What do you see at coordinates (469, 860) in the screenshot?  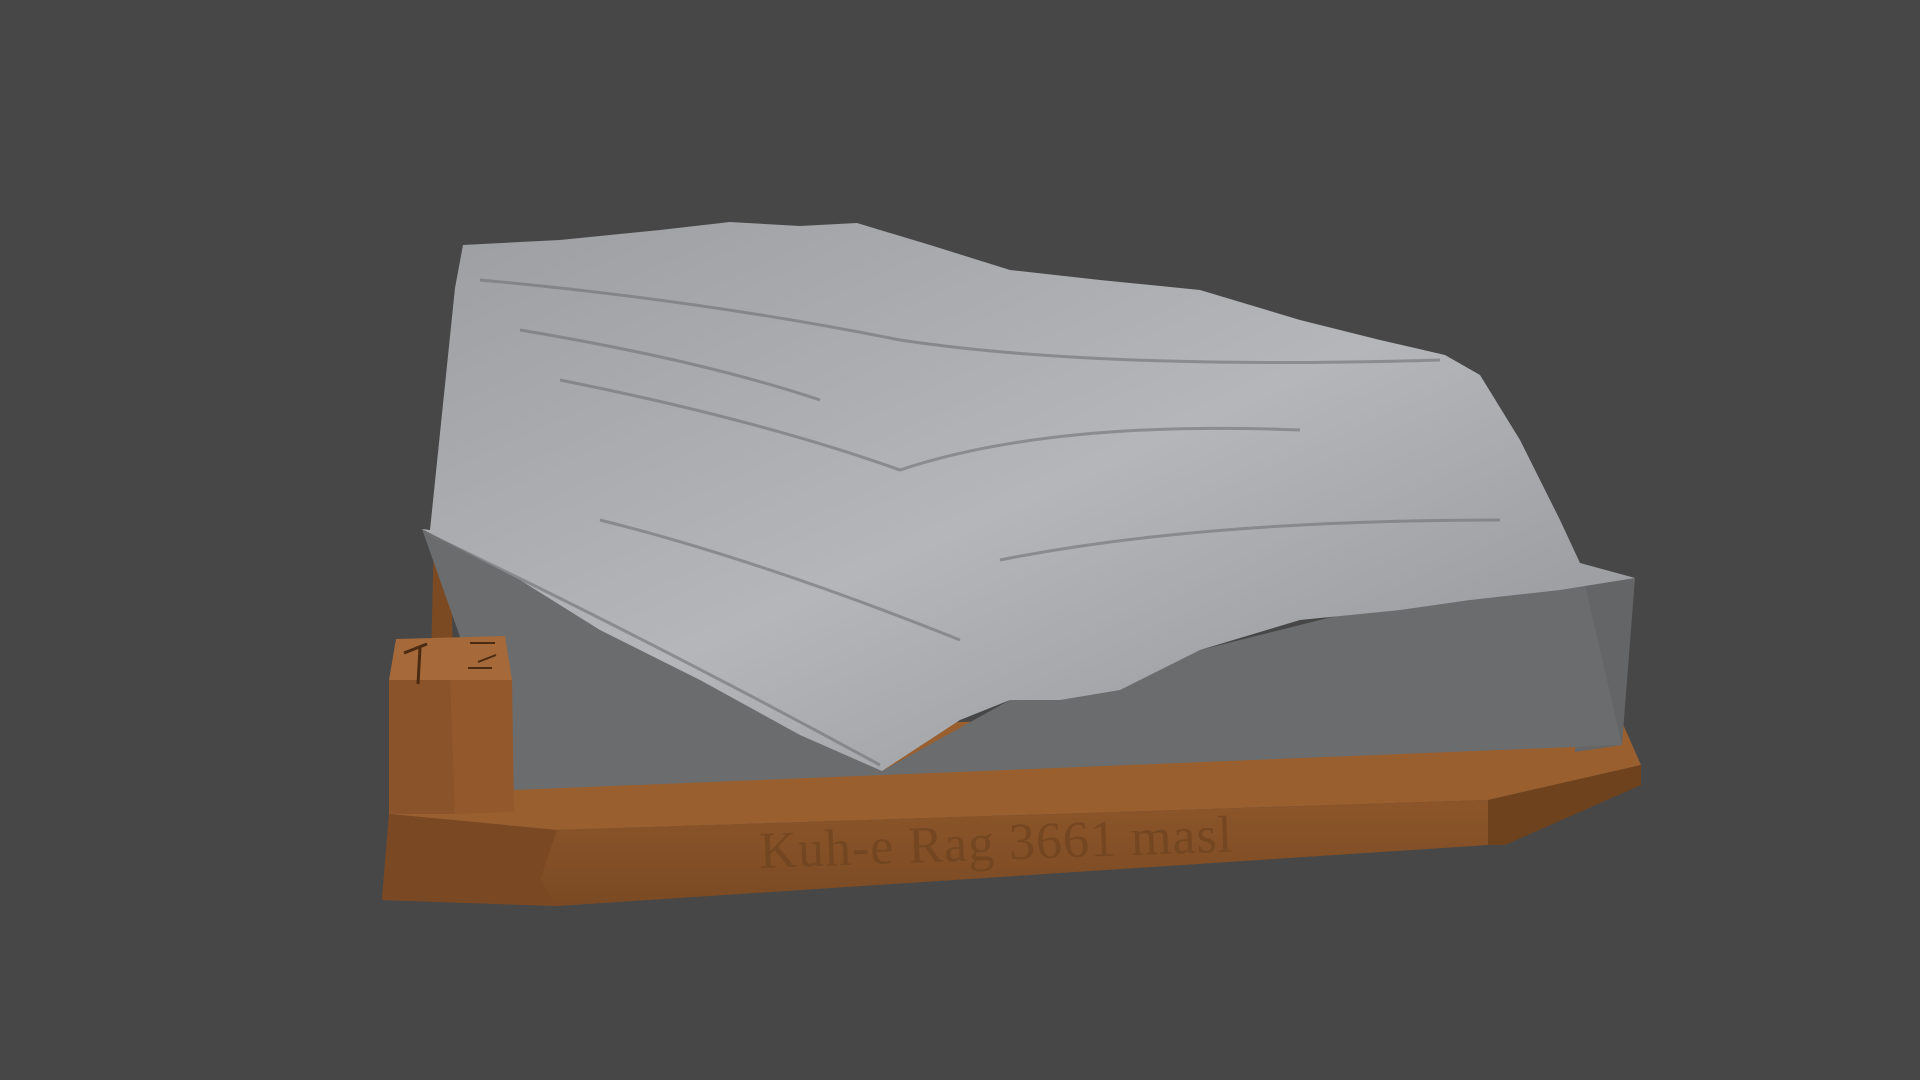 I see `base-front-bevel-left` at bounding box center [469, 860].